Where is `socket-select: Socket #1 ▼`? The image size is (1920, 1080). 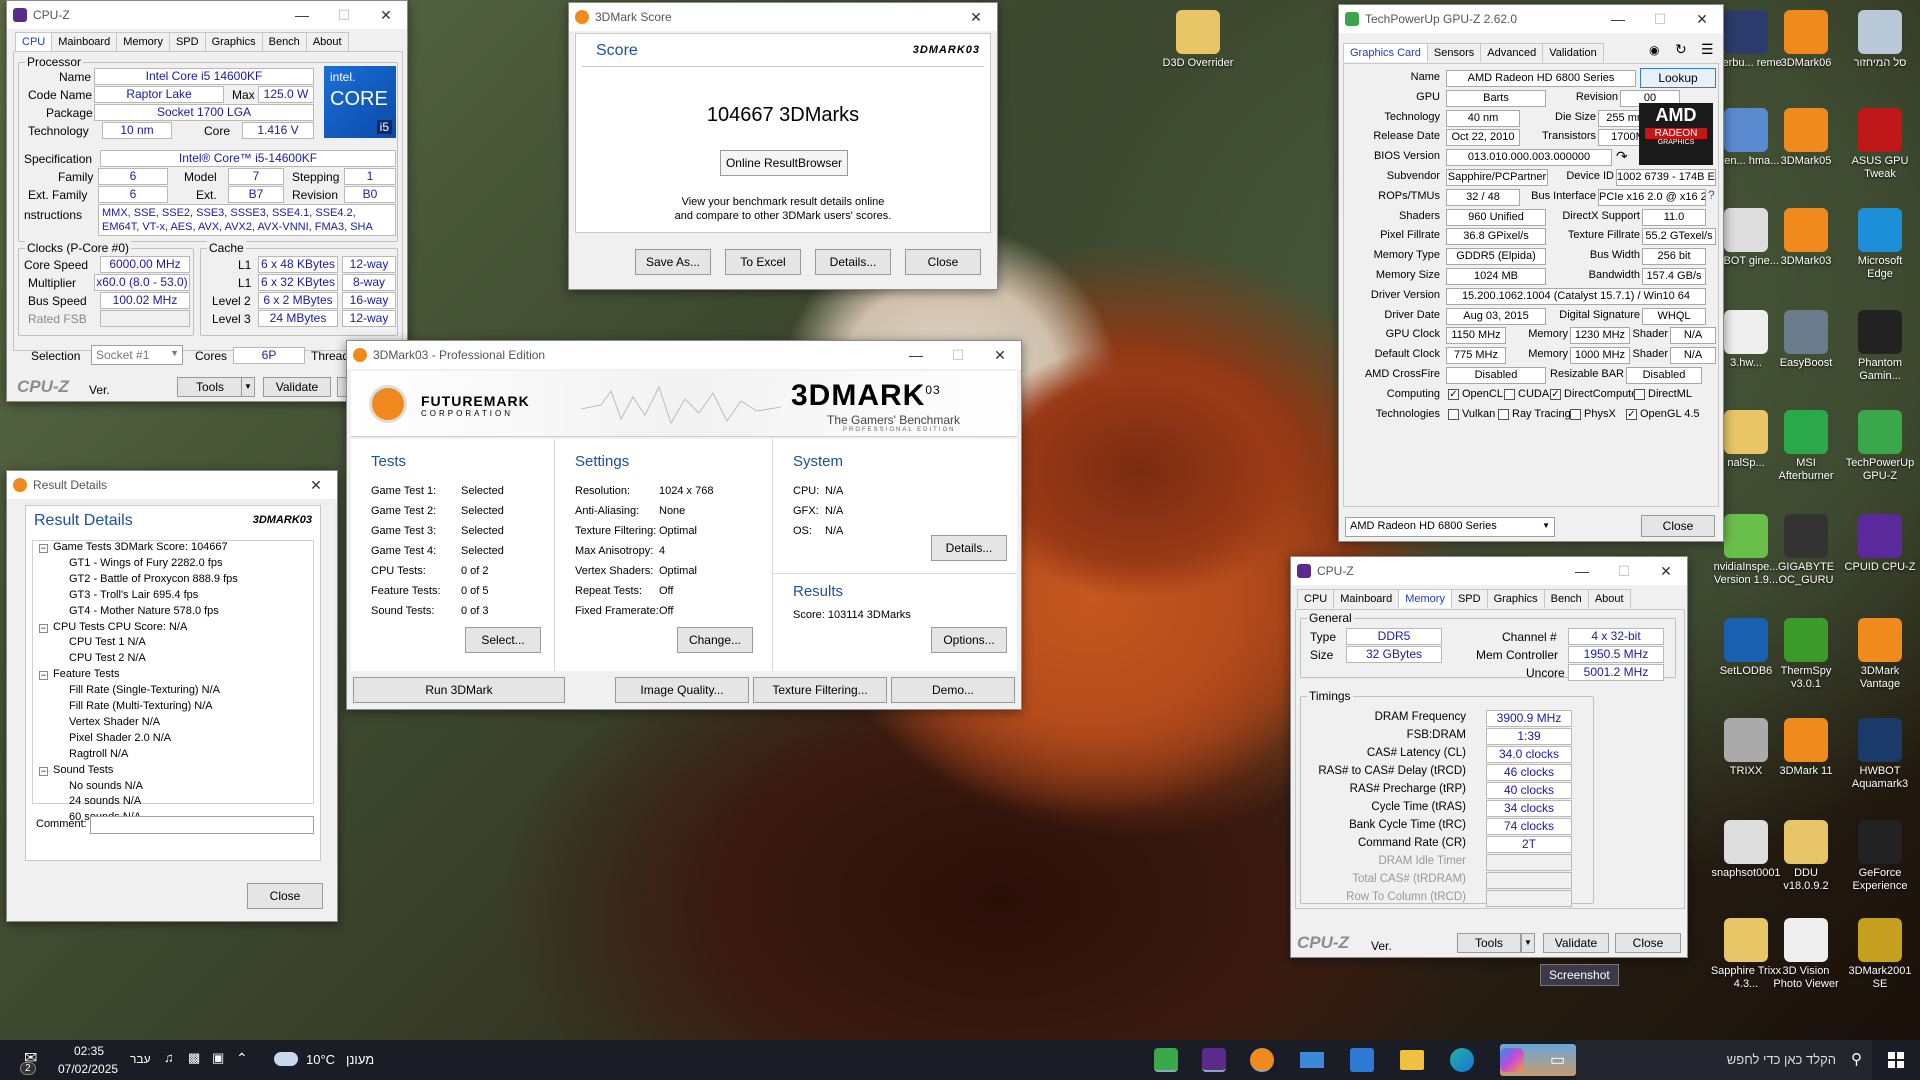 socket-select: Socket #1 ▼ is located at coordinates (137, 355).